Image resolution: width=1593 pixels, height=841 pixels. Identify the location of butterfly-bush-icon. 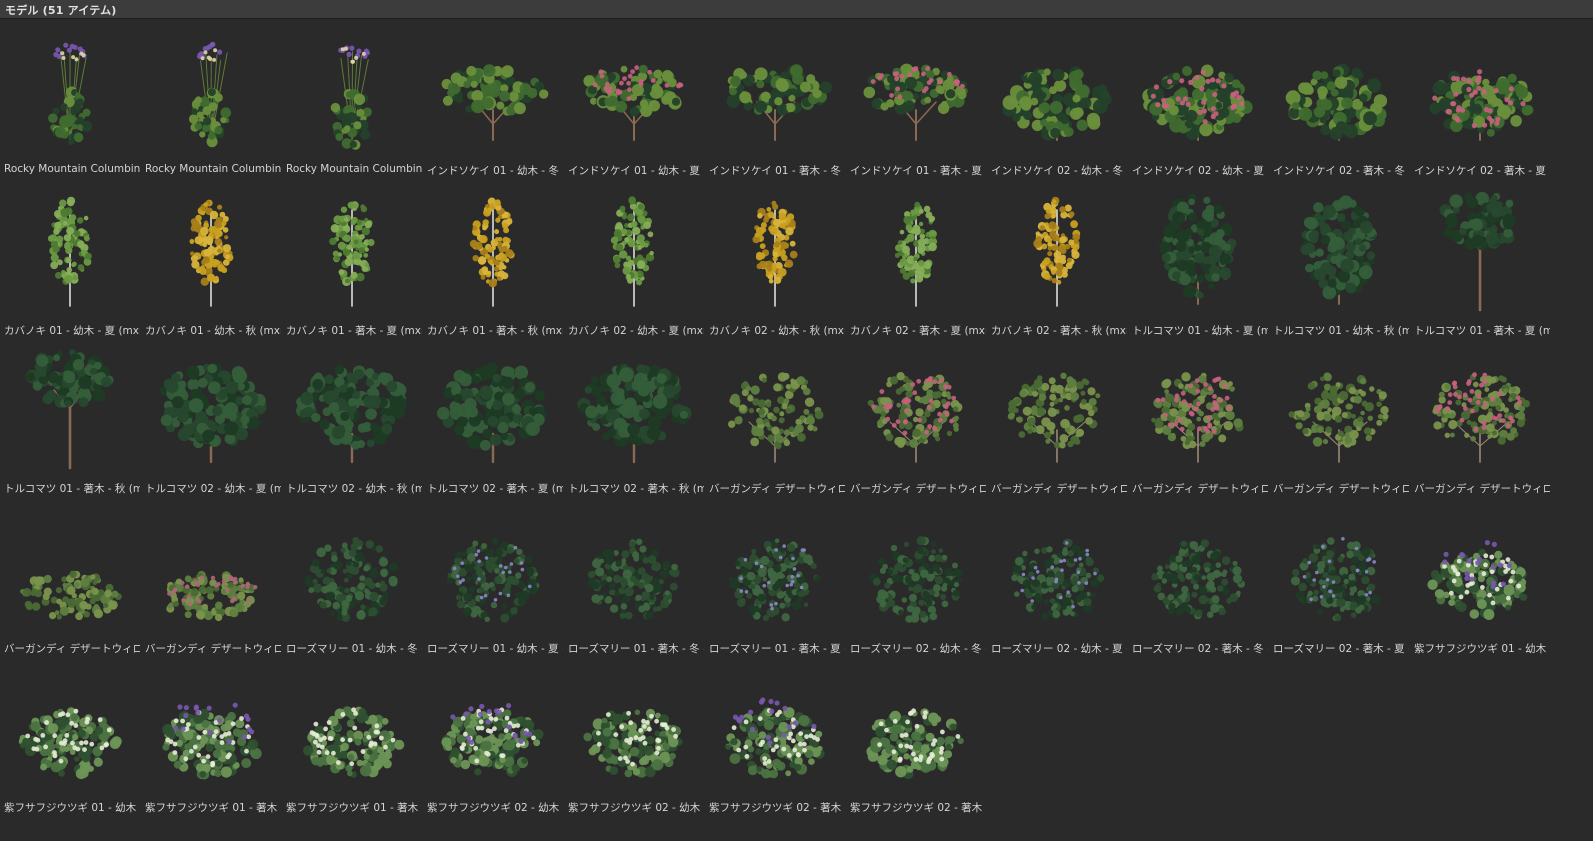
(1477, 580).